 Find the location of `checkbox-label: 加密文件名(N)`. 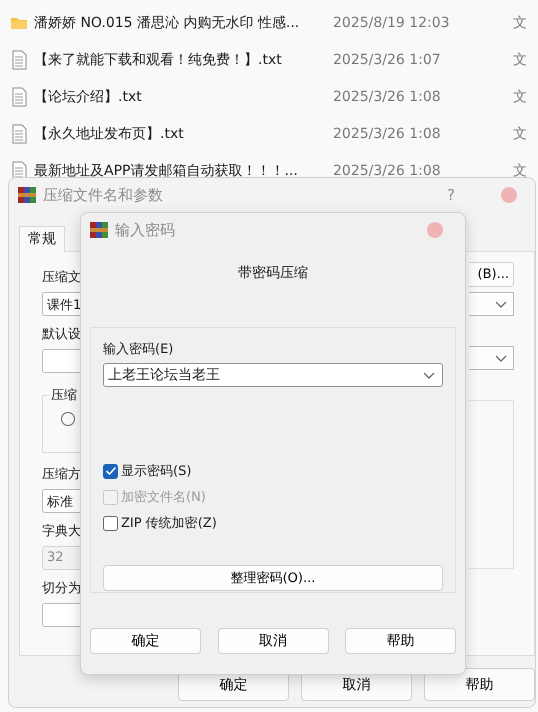

checkbox-label: 加密文件名(N) is located at coordinates (163, 497).